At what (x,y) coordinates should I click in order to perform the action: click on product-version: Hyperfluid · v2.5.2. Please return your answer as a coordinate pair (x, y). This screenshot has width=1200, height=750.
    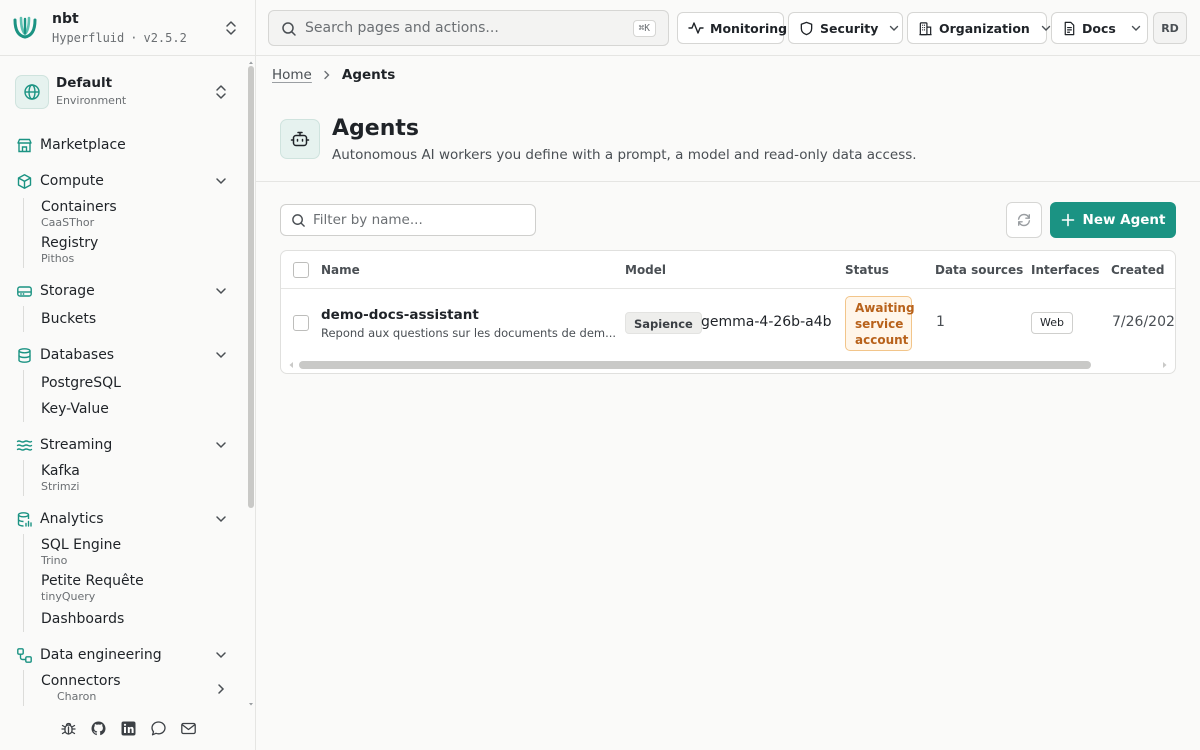
    Looking at the image, I should click on (119, 38).